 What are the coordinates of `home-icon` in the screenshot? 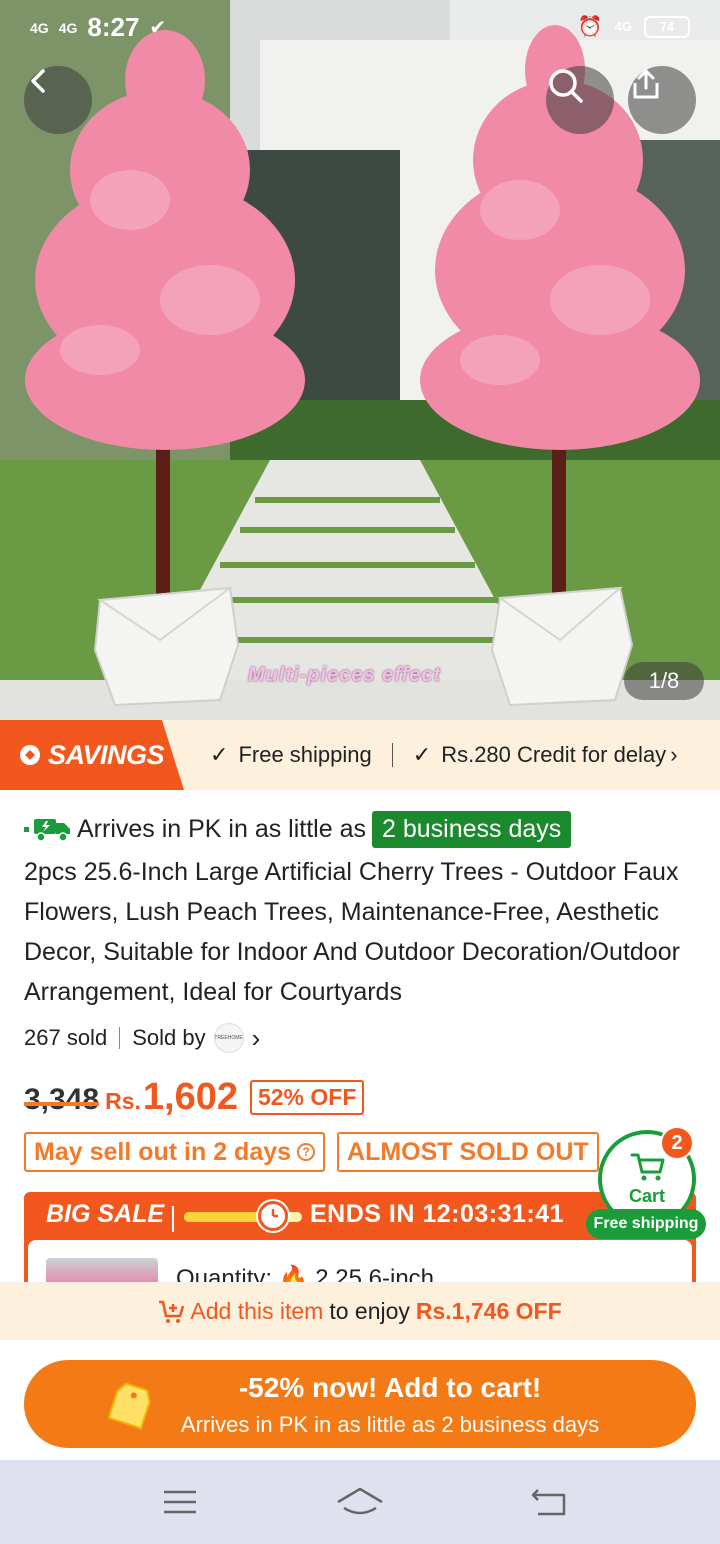 It's located at (360, 1502).